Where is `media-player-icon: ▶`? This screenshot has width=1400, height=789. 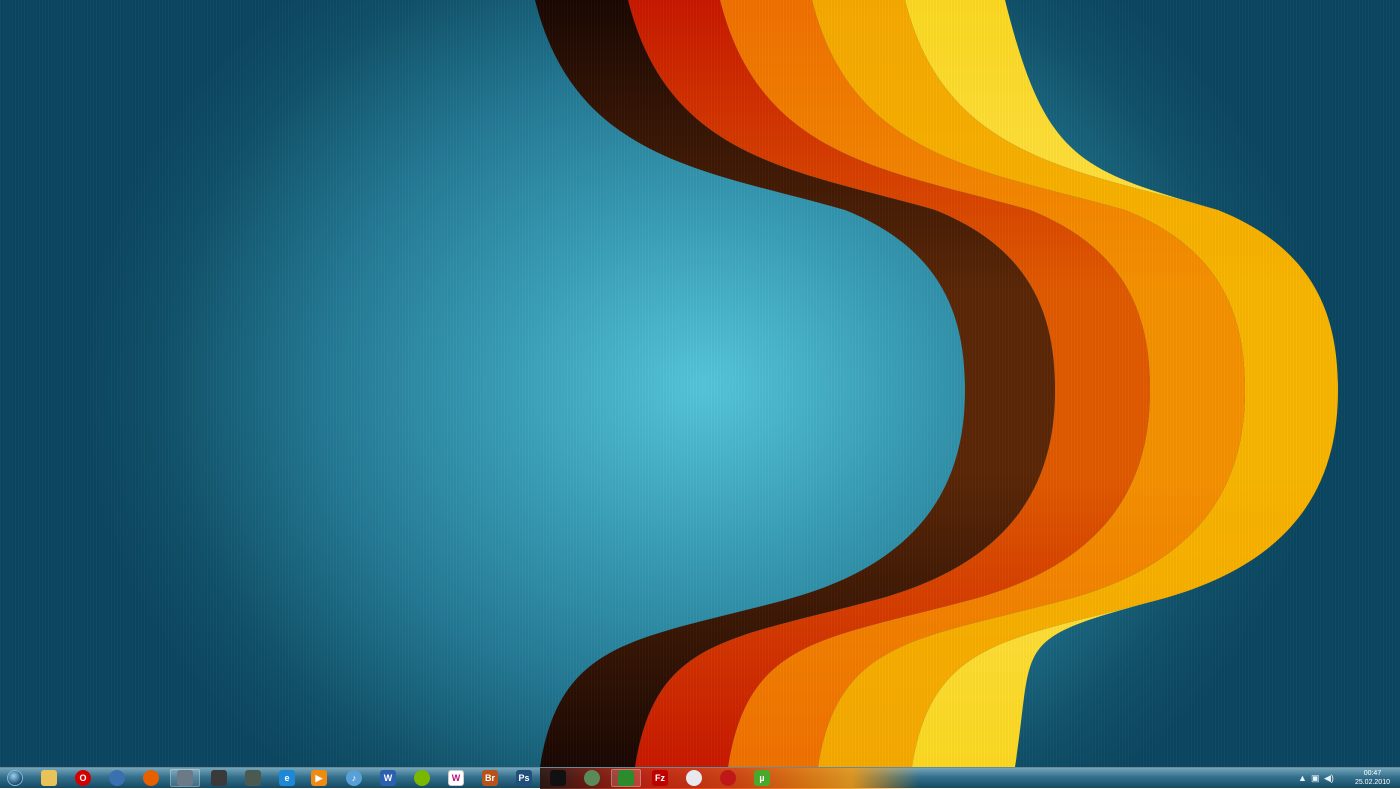 media-player-icon: ▶ is located at coordinates (319, 778).